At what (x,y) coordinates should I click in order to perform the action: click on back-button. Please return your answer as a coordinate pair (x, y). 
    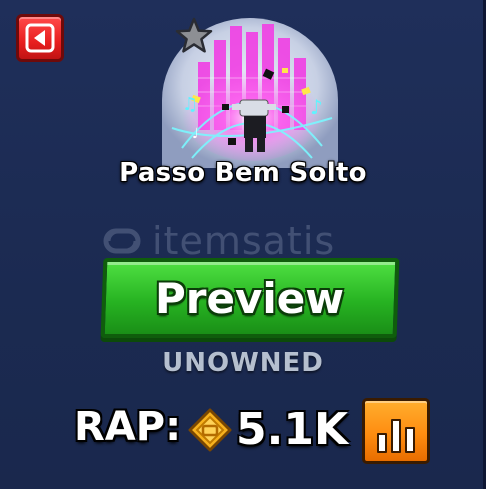
    Looking at the image, I should click on (40, 38).